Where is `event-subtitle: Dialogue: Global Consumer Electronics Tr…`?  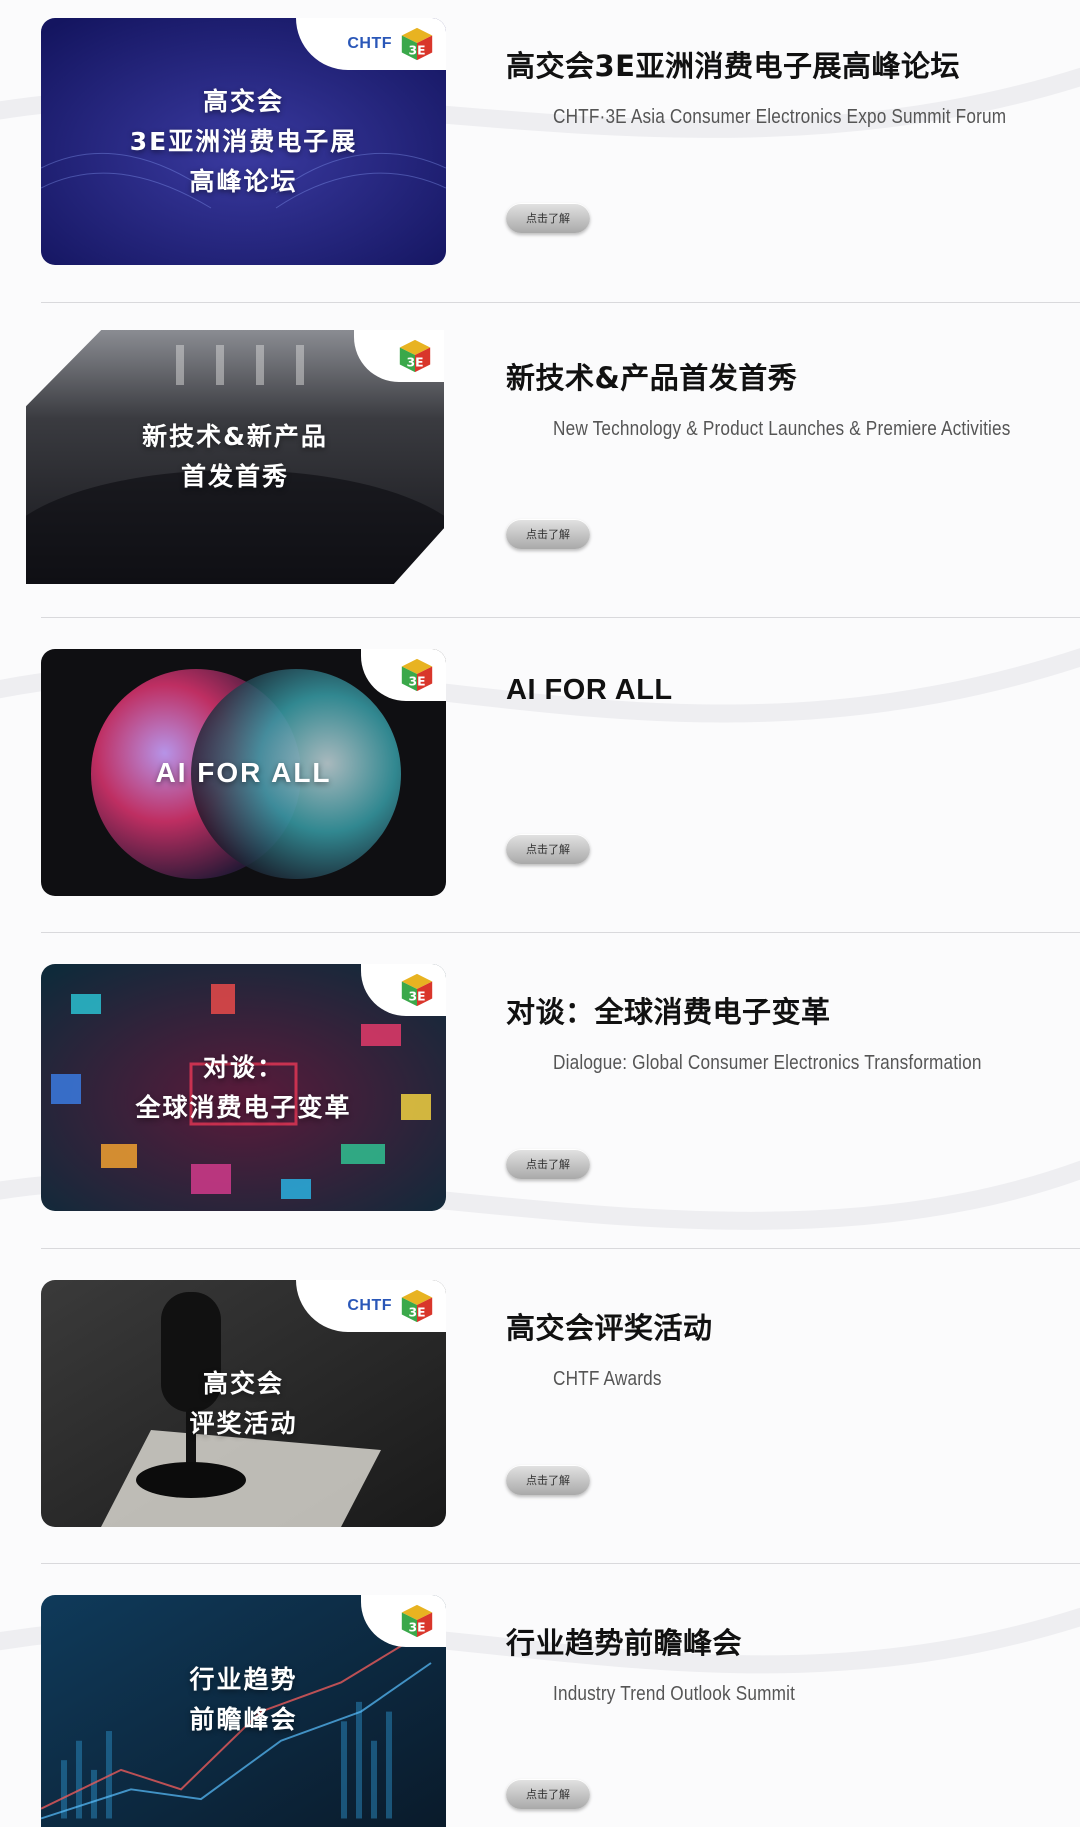
event-subtitle: Dialogue: Global Consumer Electronics Tr… is located at coordinates (767, 1063).